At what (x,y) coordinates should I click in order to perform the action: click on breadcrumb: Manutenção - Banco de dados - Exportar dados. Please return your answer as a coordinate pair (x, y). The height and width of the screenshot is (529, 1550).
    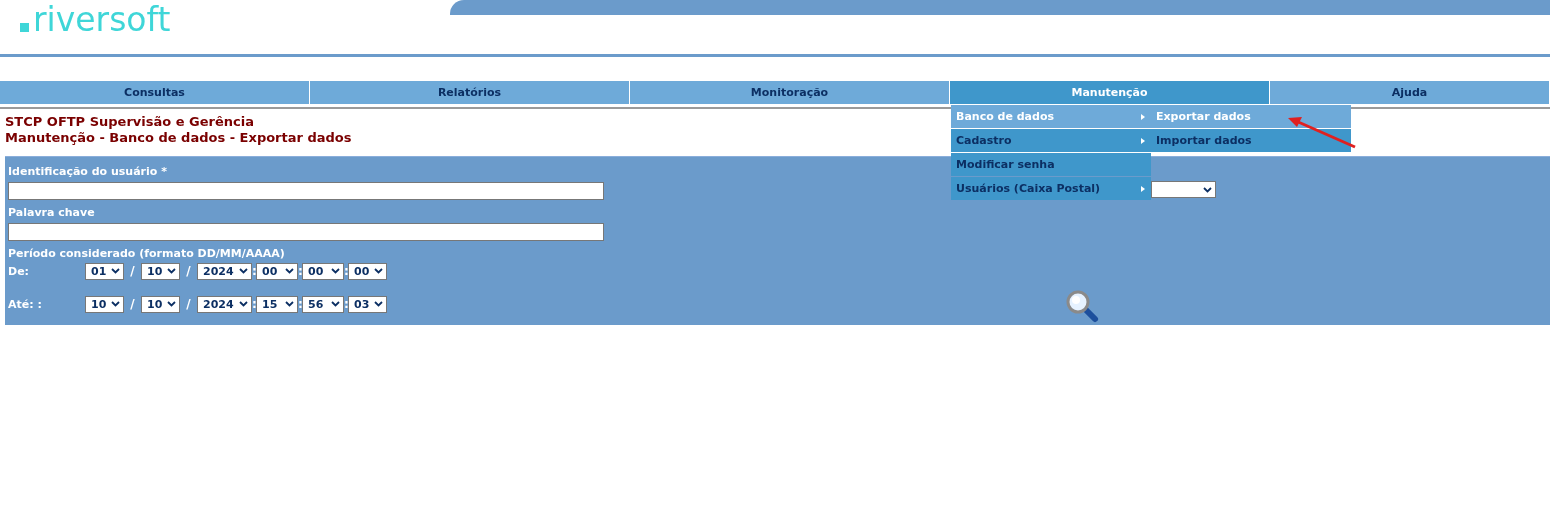
    Looking at the image, I should click on (178, 138).